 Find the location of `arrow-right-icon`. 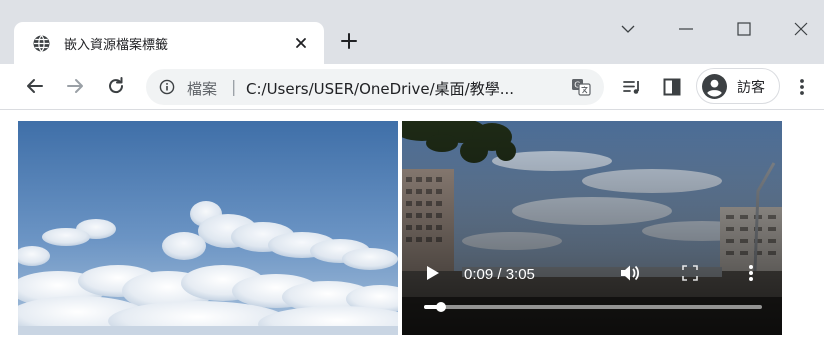

arrow-right-icon is located at coordinates (75, 86).